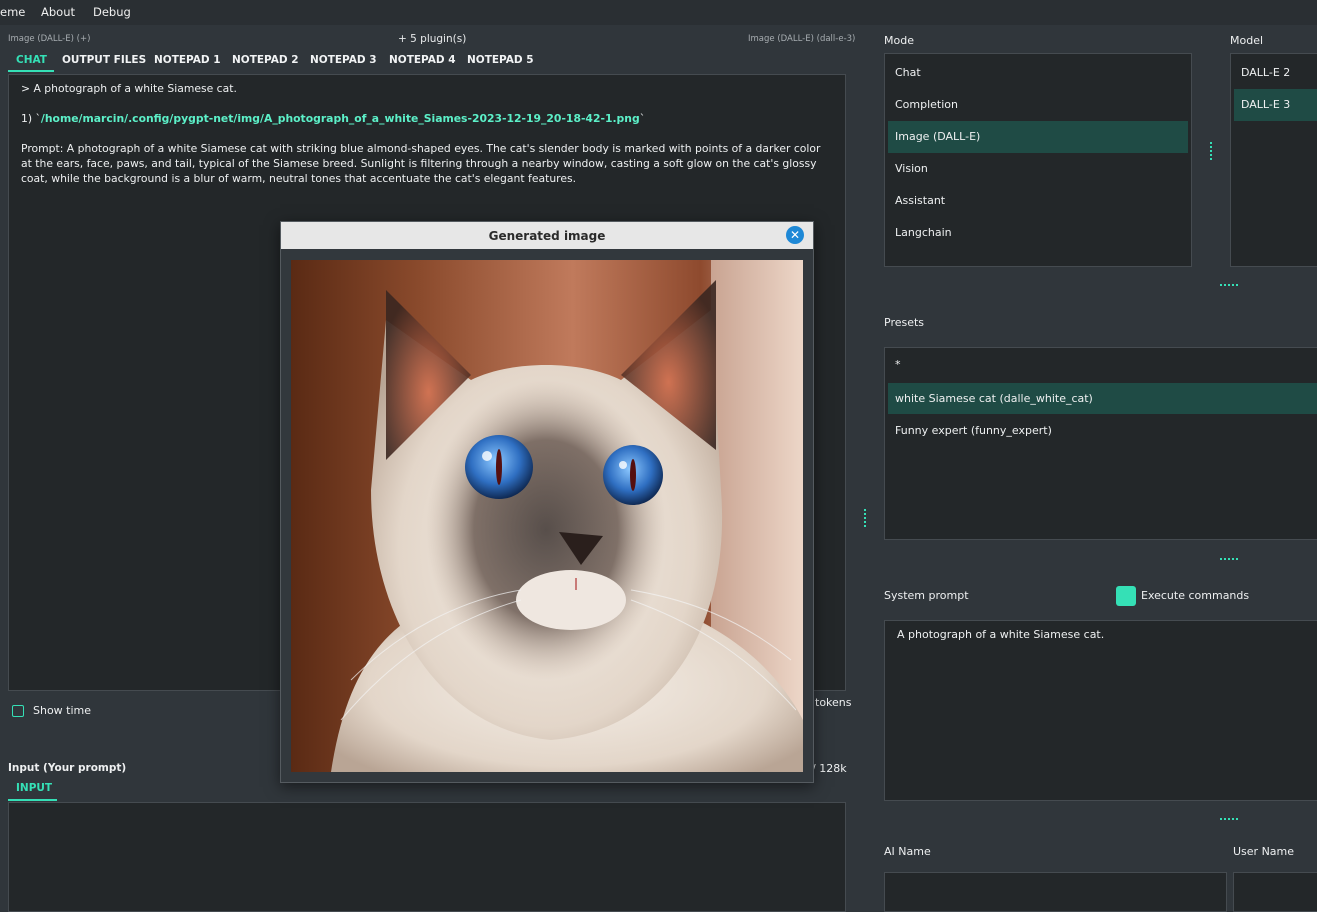  I want to click on user-name-label: User Name, so click(1264, 851).